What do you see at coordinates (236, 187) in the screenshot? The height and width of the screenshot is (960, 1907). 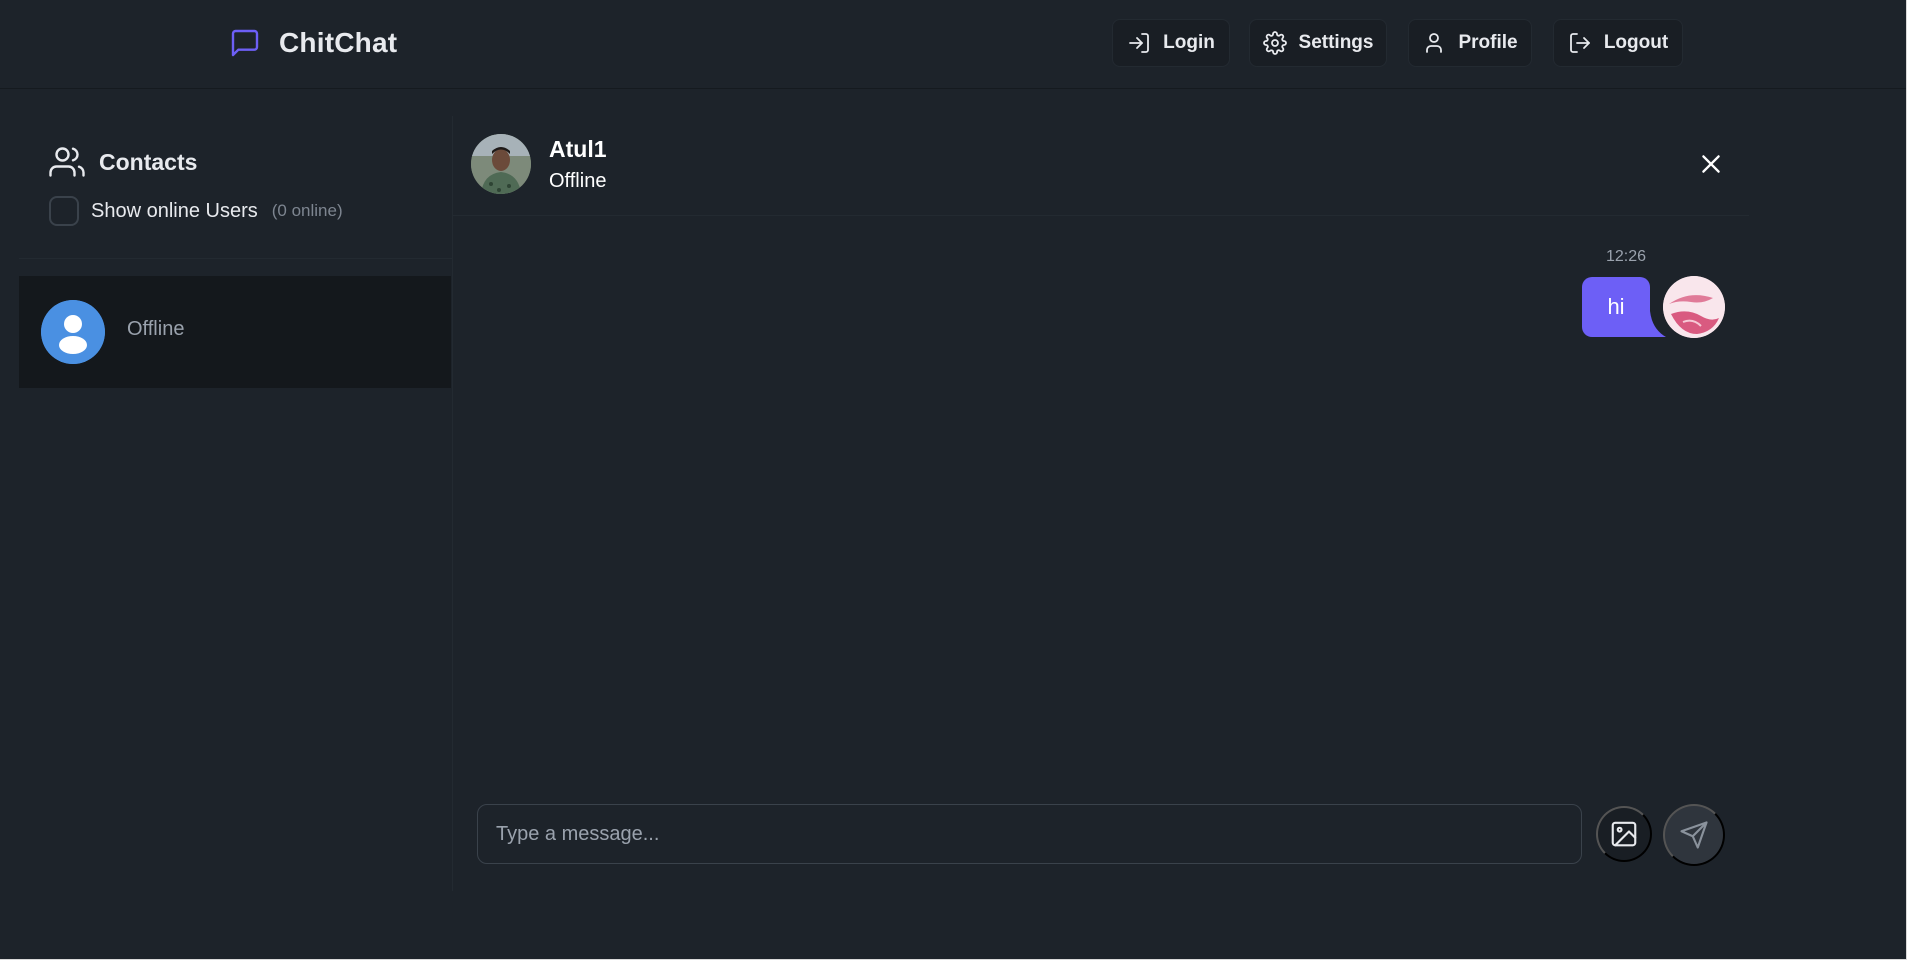 I see `sidebar-header: Contacts Show online Users (0 online)` at bounding box center [236, 187].